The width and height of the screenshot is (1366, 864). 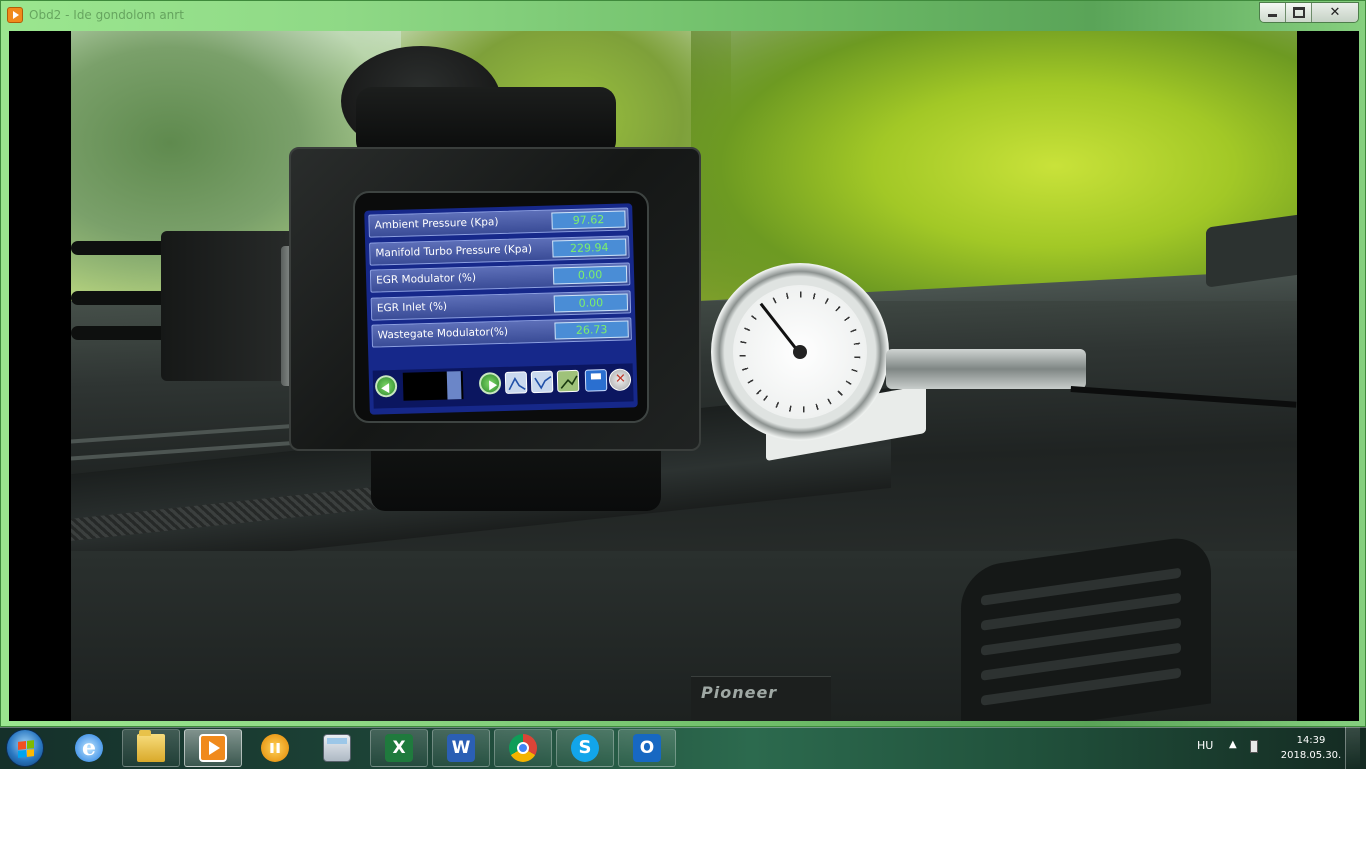 I want to click on gauge-hub, so click(x=800, y=352).